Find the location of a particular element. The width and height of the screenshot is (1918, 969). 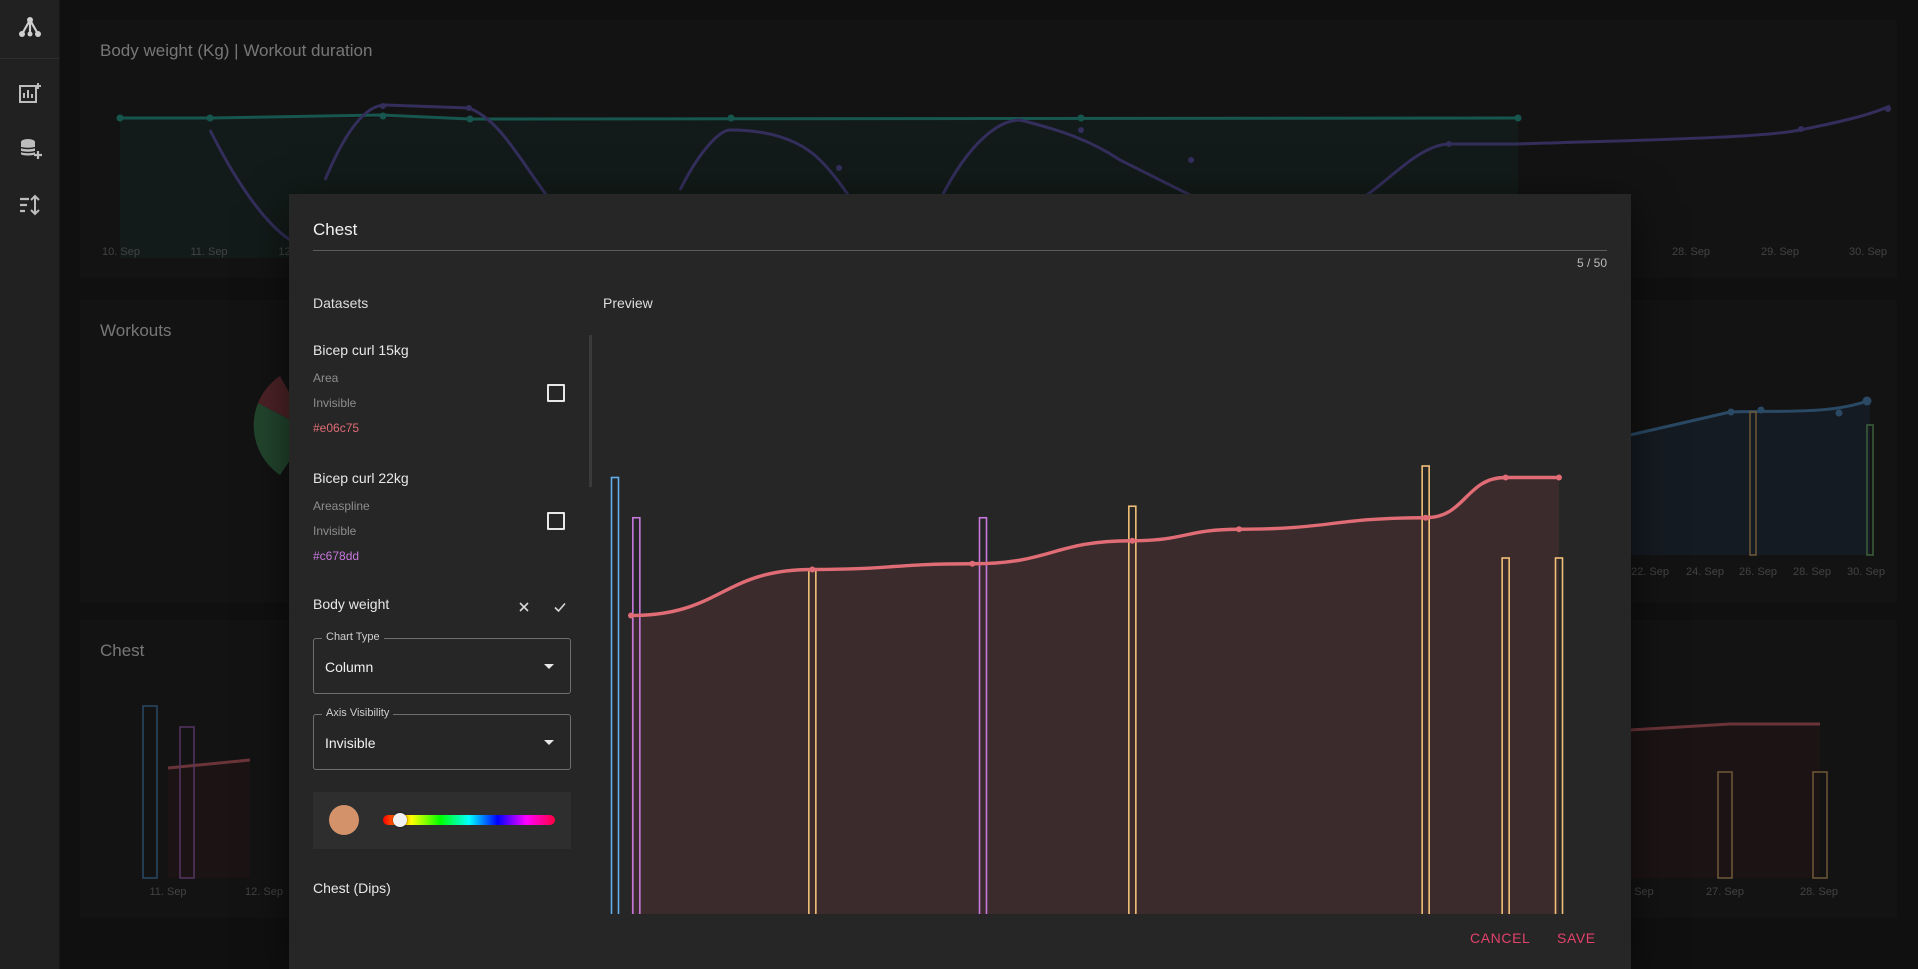

check-icon is located at coordinates (560, 607).